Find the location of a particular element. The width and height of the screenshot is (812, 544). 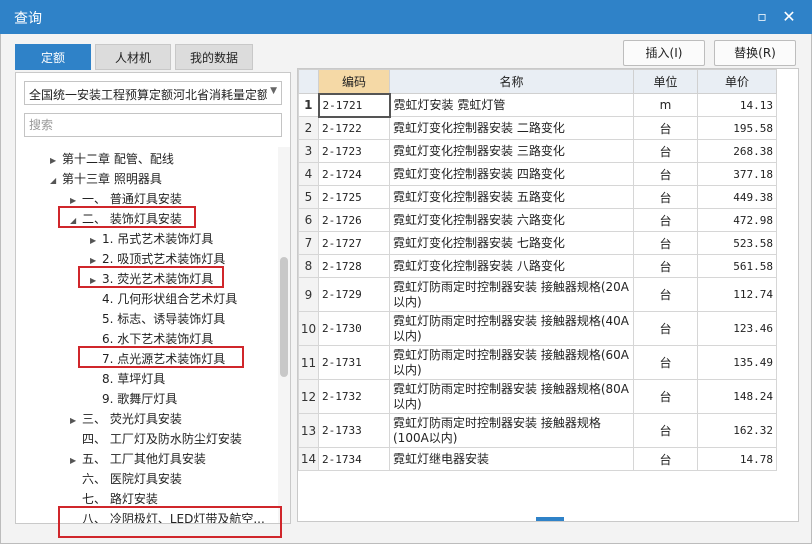

close-icon: ✕ is located at coordinates (789, 17).